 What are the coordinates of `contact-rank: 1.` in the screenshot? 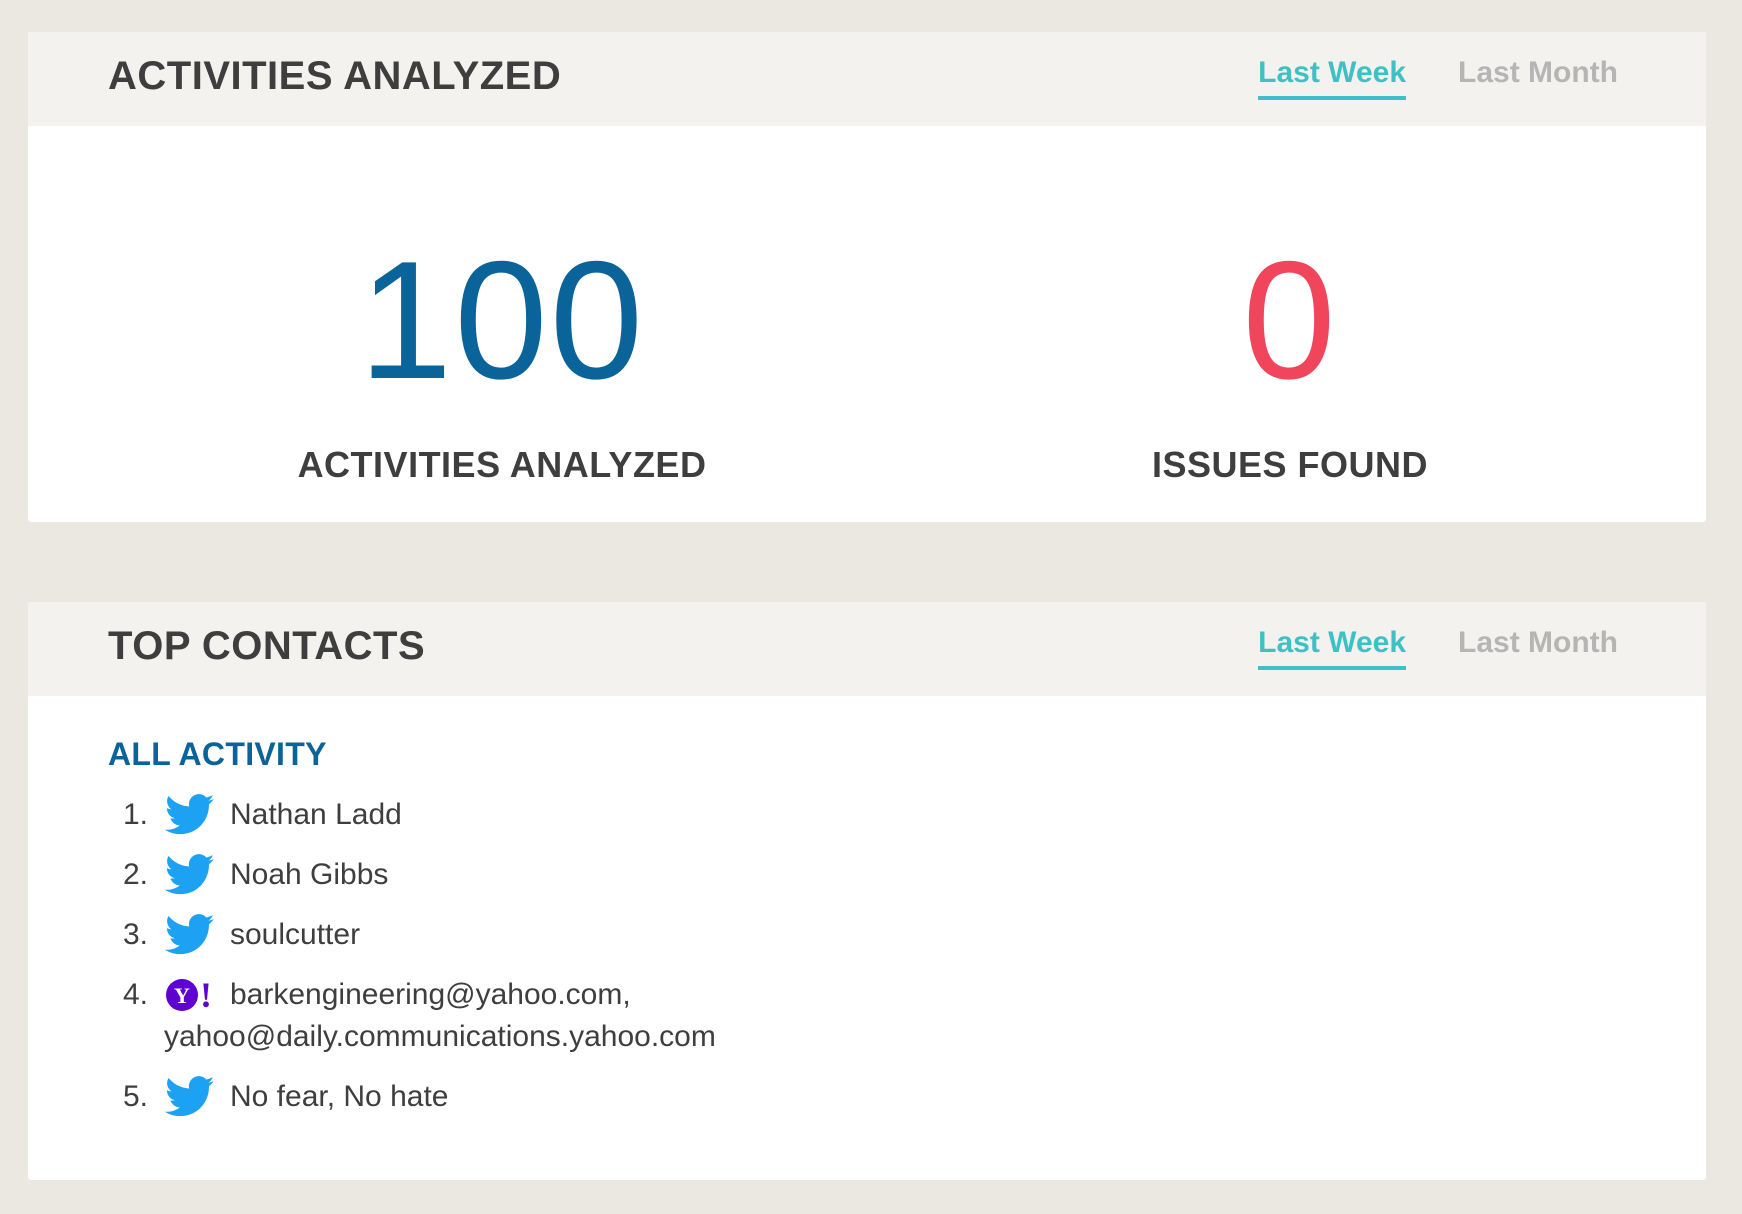 It's located at (135, 814).